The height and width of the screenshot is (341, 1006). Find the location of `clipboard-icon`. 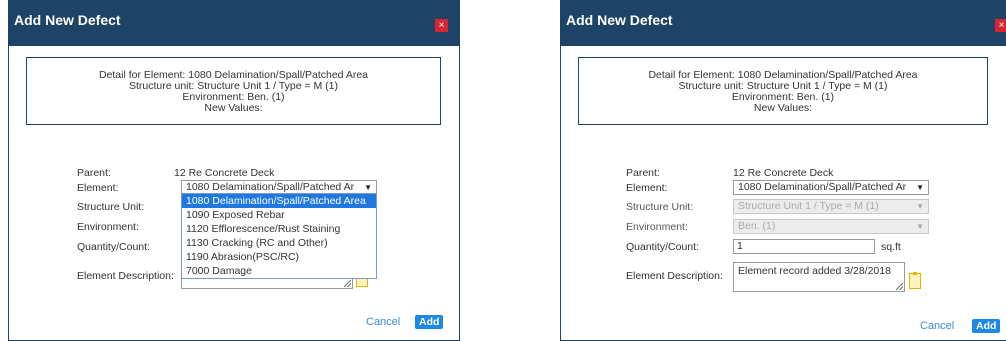

clipboard-icon is located at coordinates (915, 280).